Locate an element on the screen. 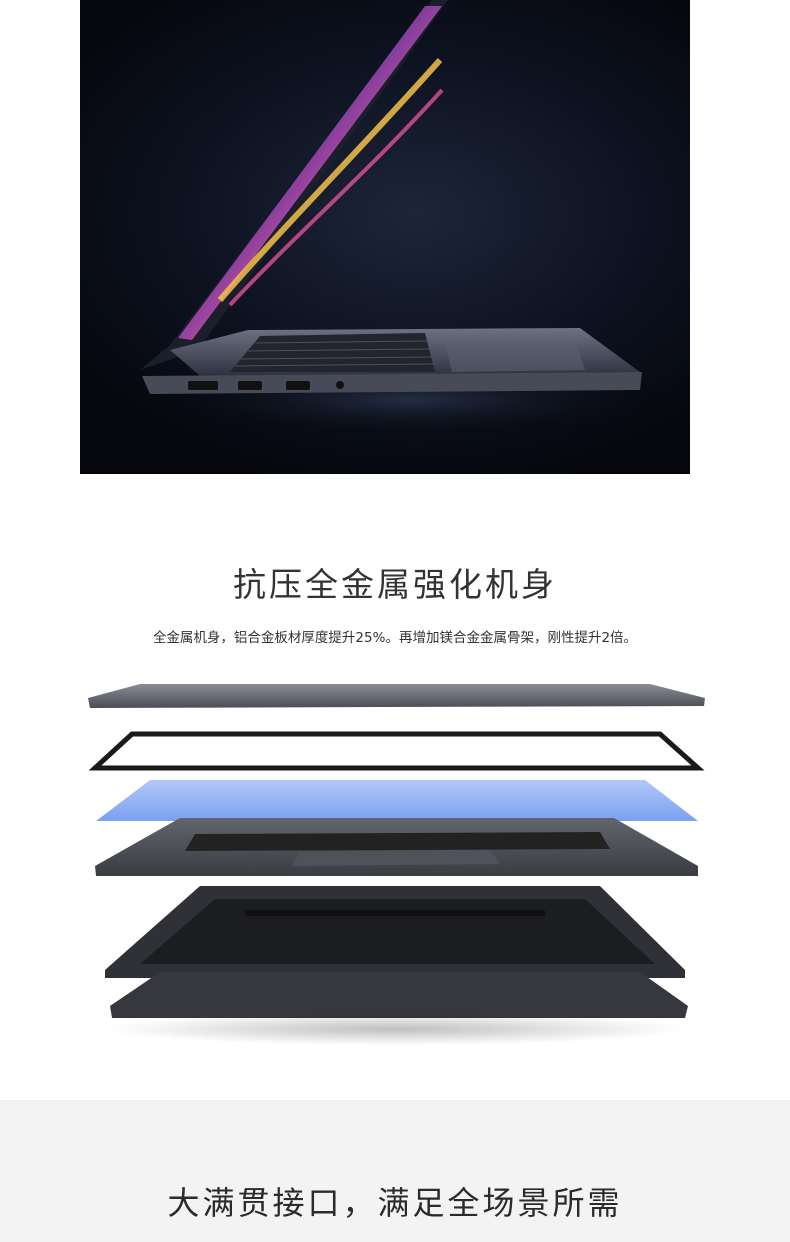 The height and width of the screenshot is (1242, 790). ports-section: 大满贯接口，满足全场景所需 is located at coordinates (395, 1171).